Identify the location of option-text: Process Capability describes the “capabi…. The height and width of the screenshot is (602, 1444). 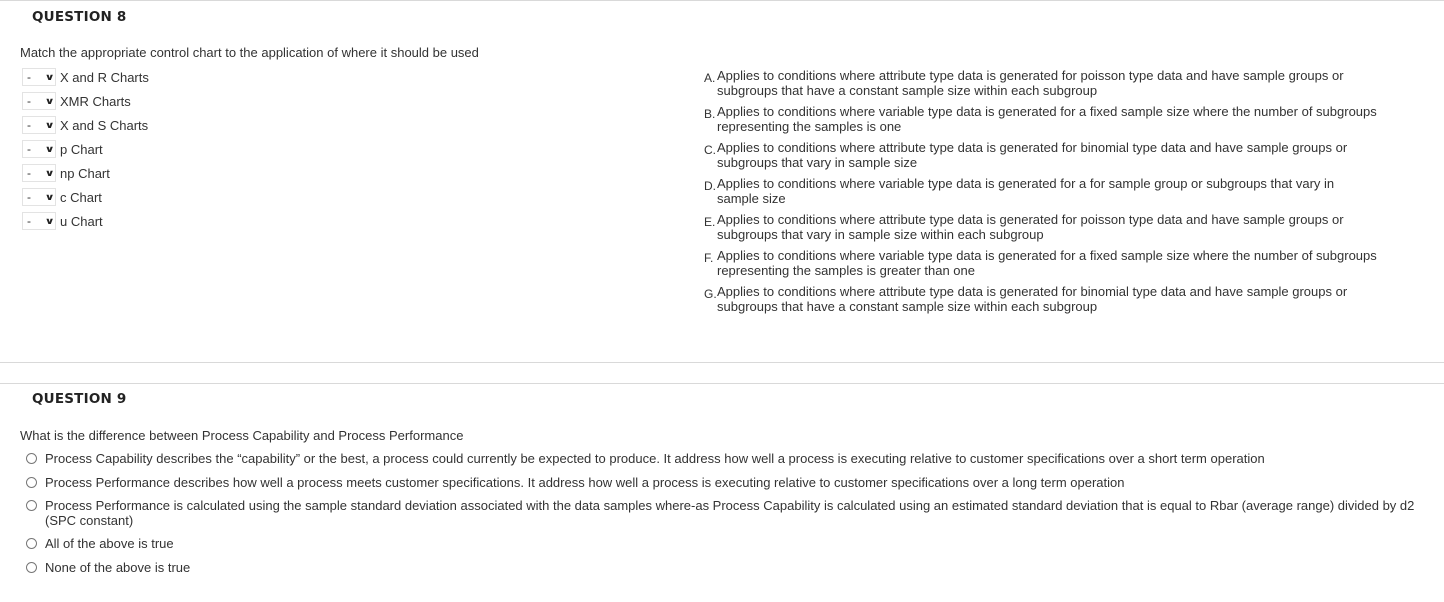
(655, 458).